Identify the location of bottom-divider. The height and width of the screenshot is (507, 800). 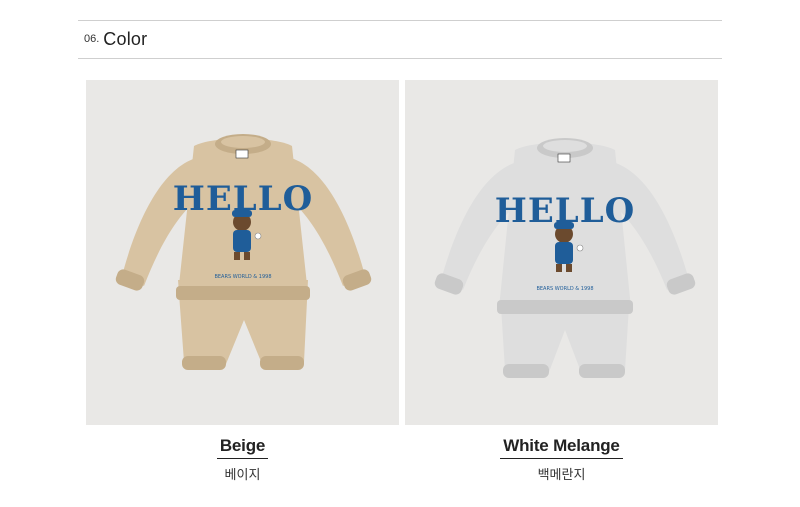
(400, 58).